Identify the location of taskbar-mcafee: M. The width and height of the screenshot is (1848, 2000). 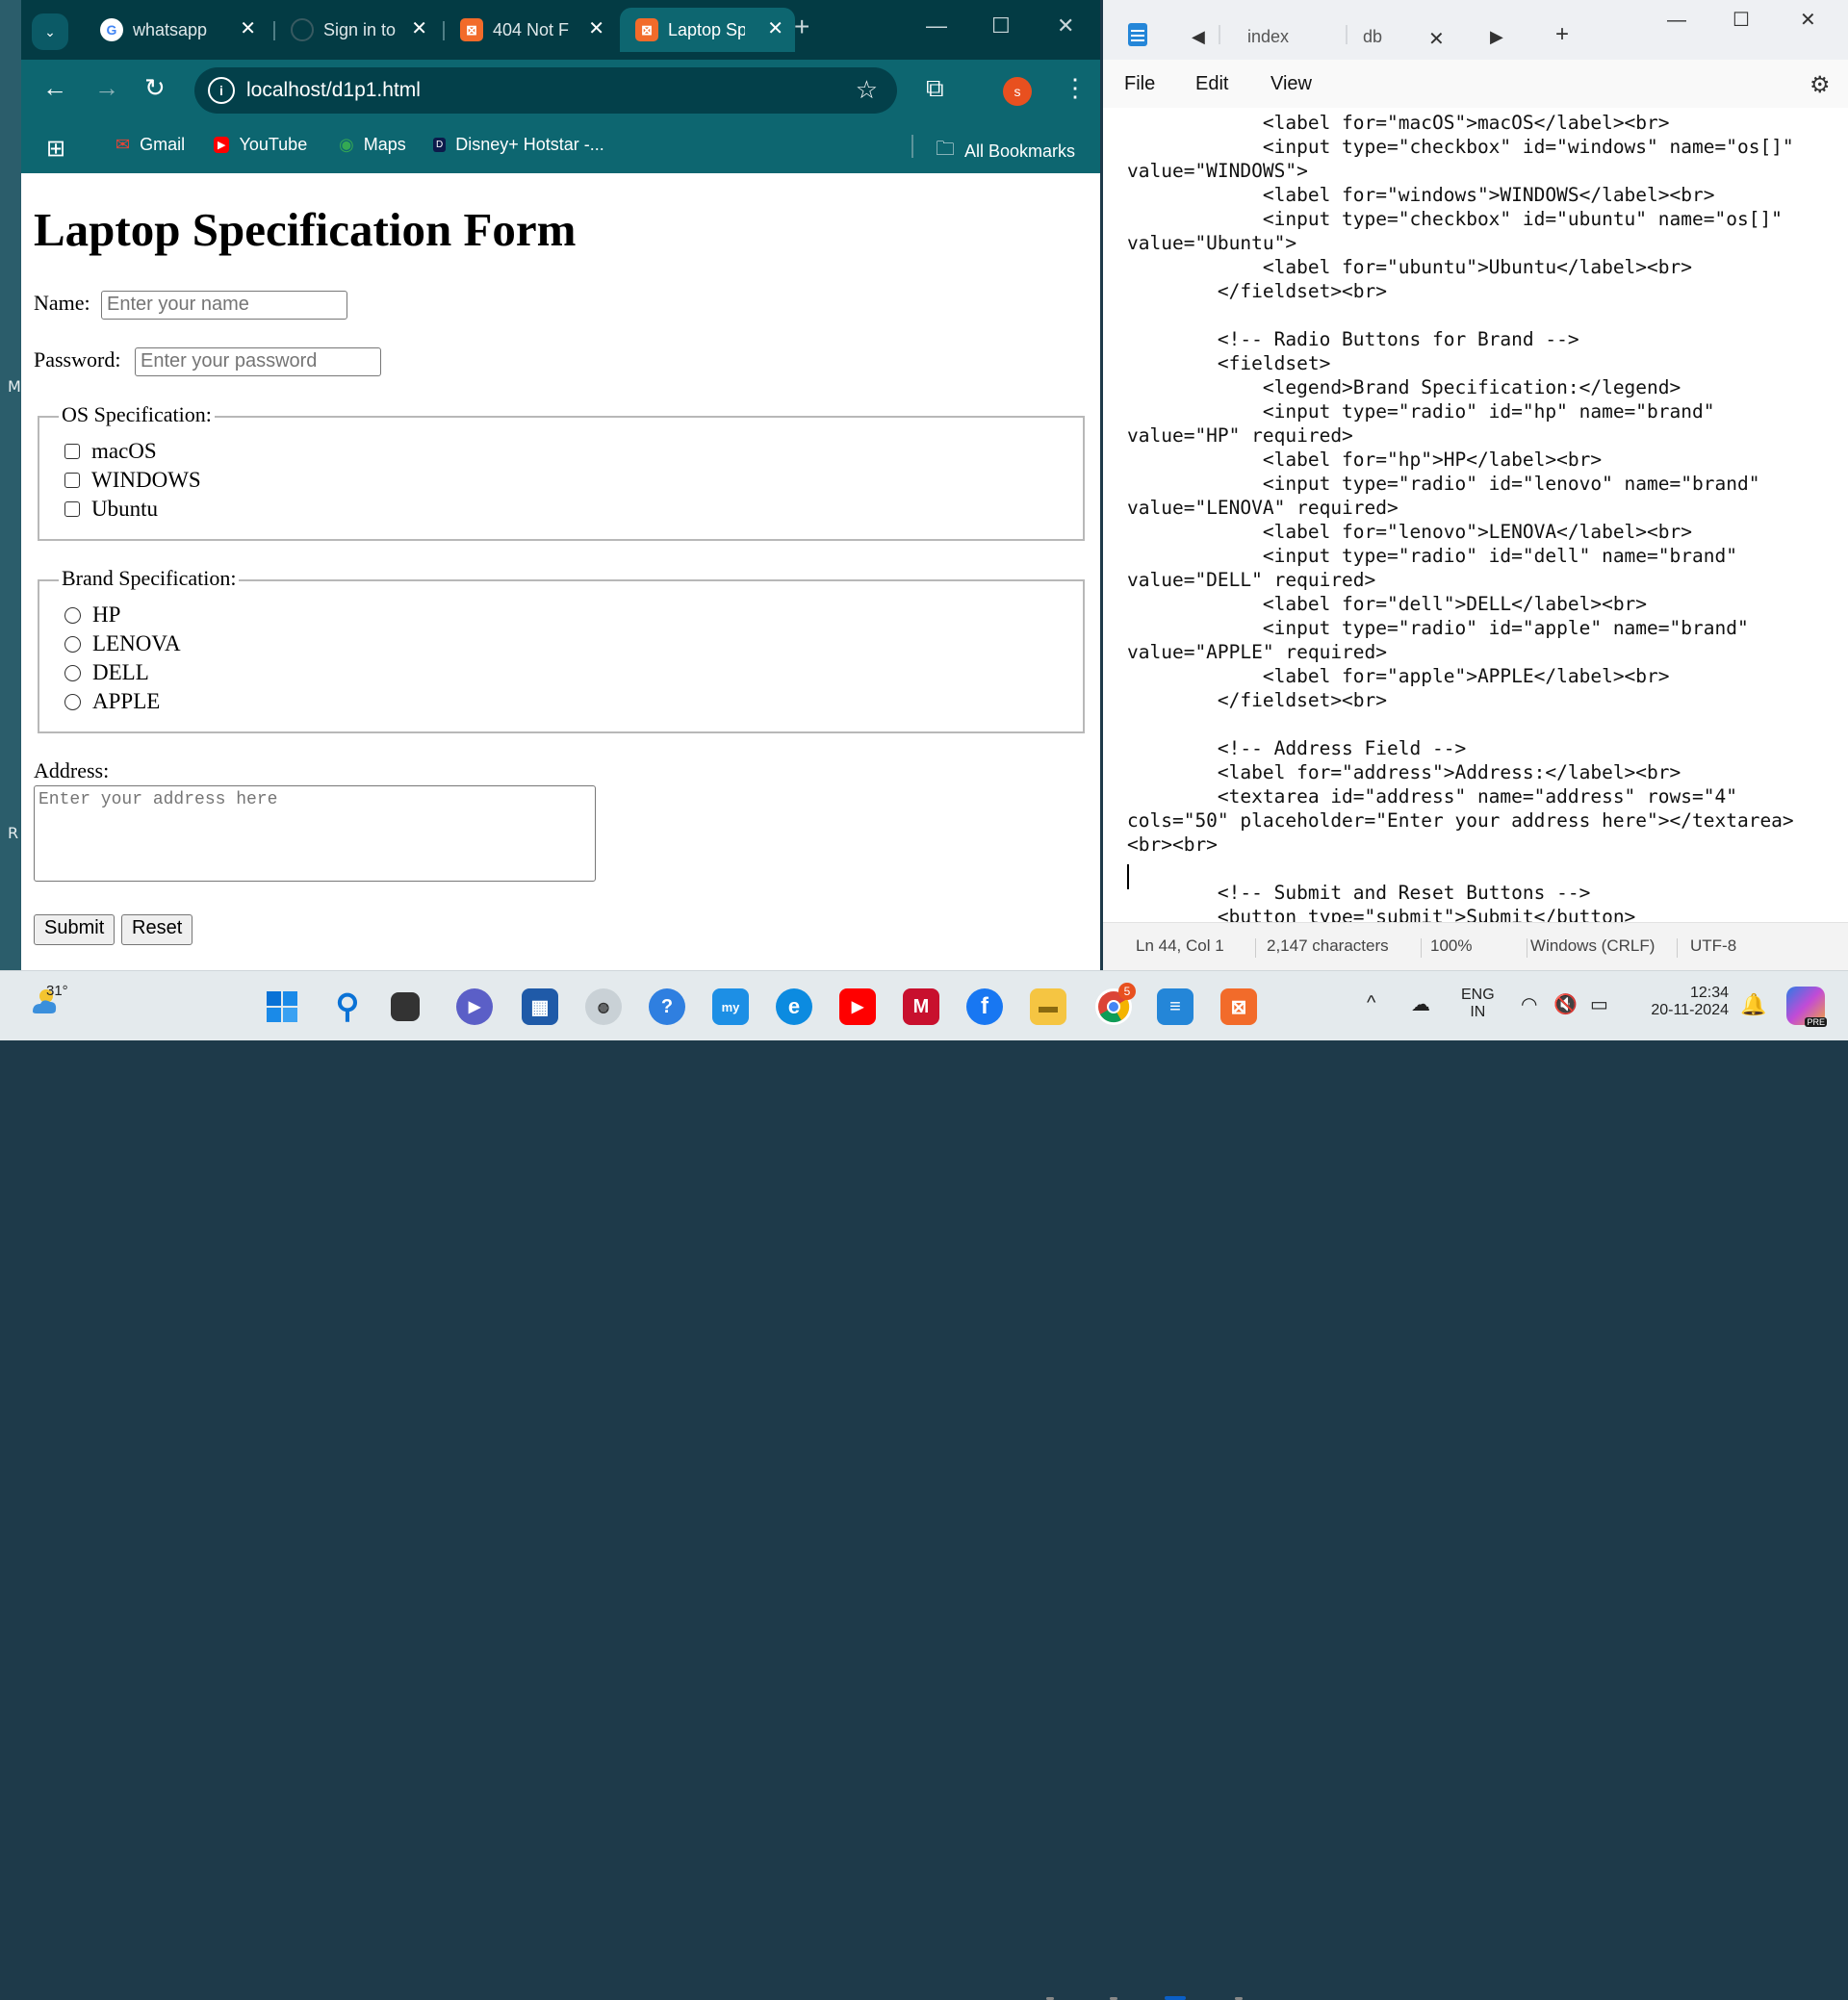
(921, 1007).